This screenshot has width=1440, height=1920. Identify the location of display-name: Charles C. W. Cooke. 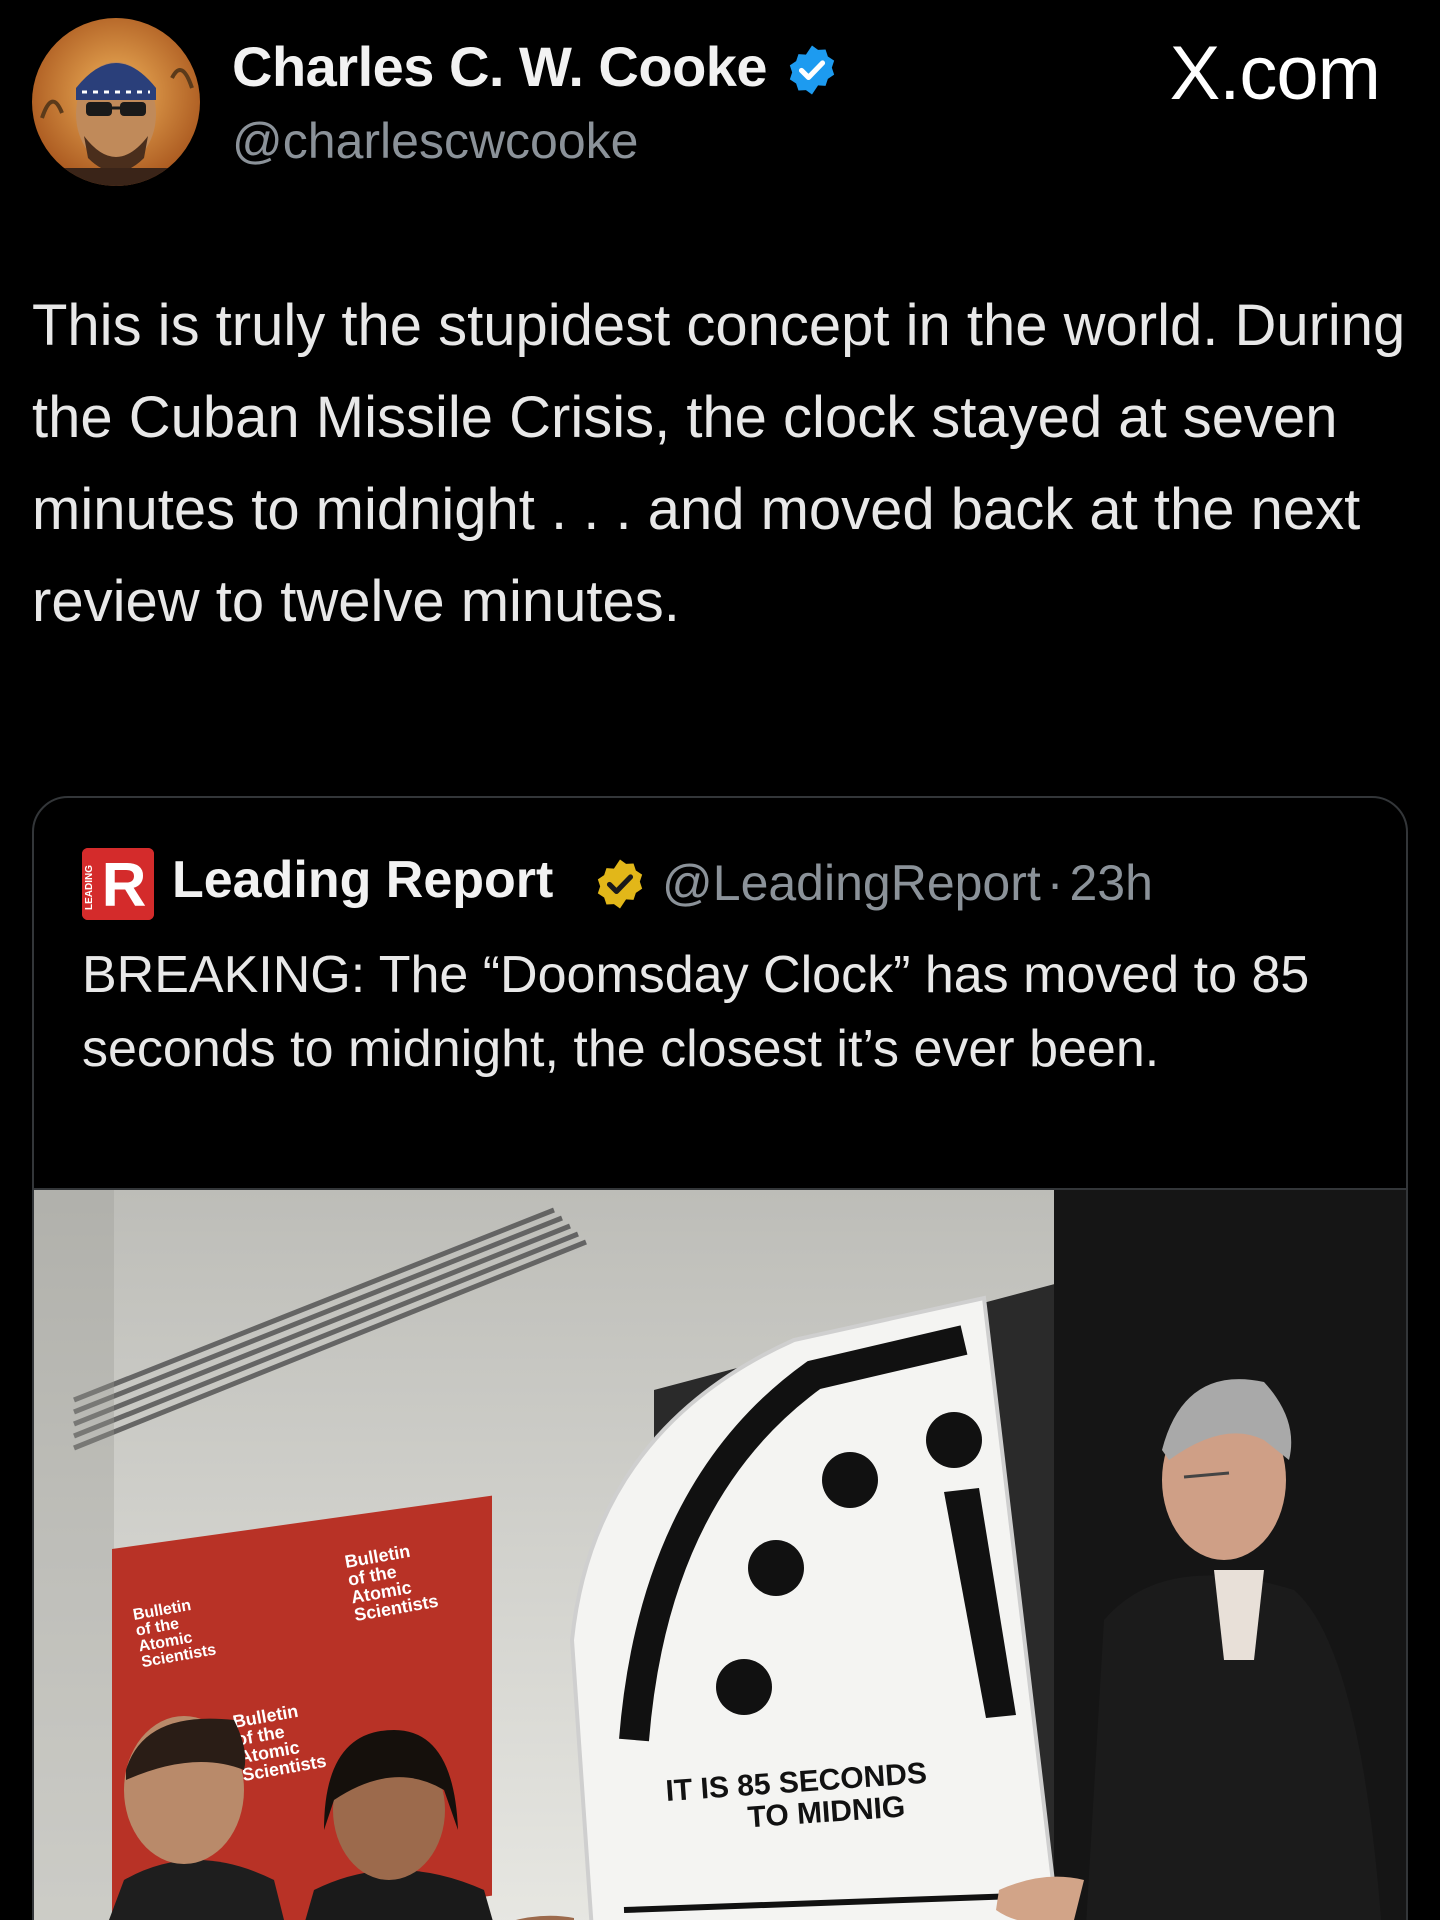
(500, 66).